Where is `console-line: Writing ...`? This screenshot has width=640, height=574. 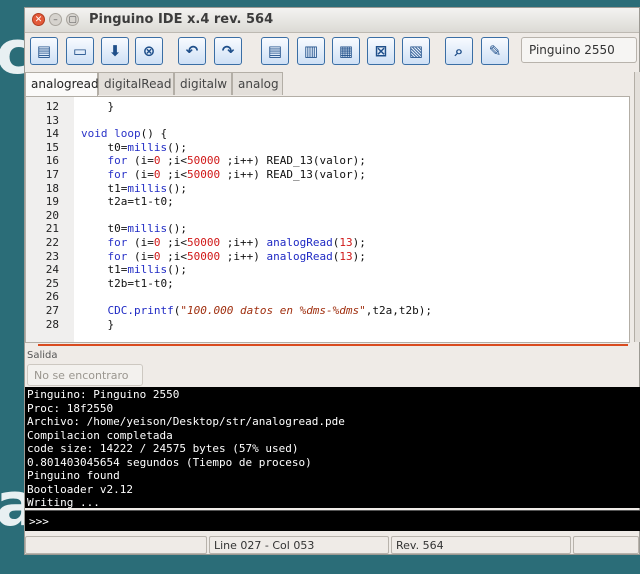
console-line: Writing ... is located at coordinates (63, 502).